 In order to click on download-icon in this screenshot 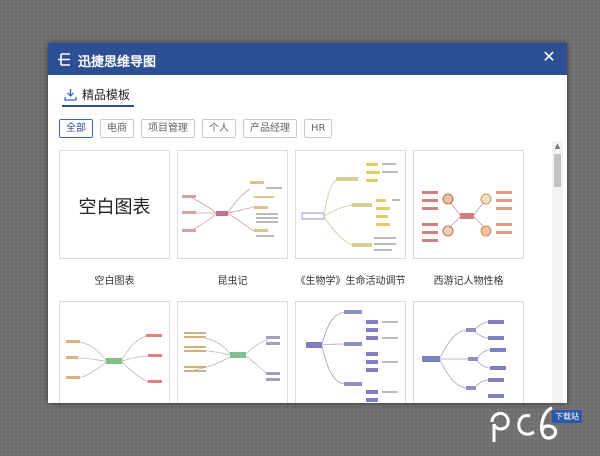, I will do `click(70, 94)`.